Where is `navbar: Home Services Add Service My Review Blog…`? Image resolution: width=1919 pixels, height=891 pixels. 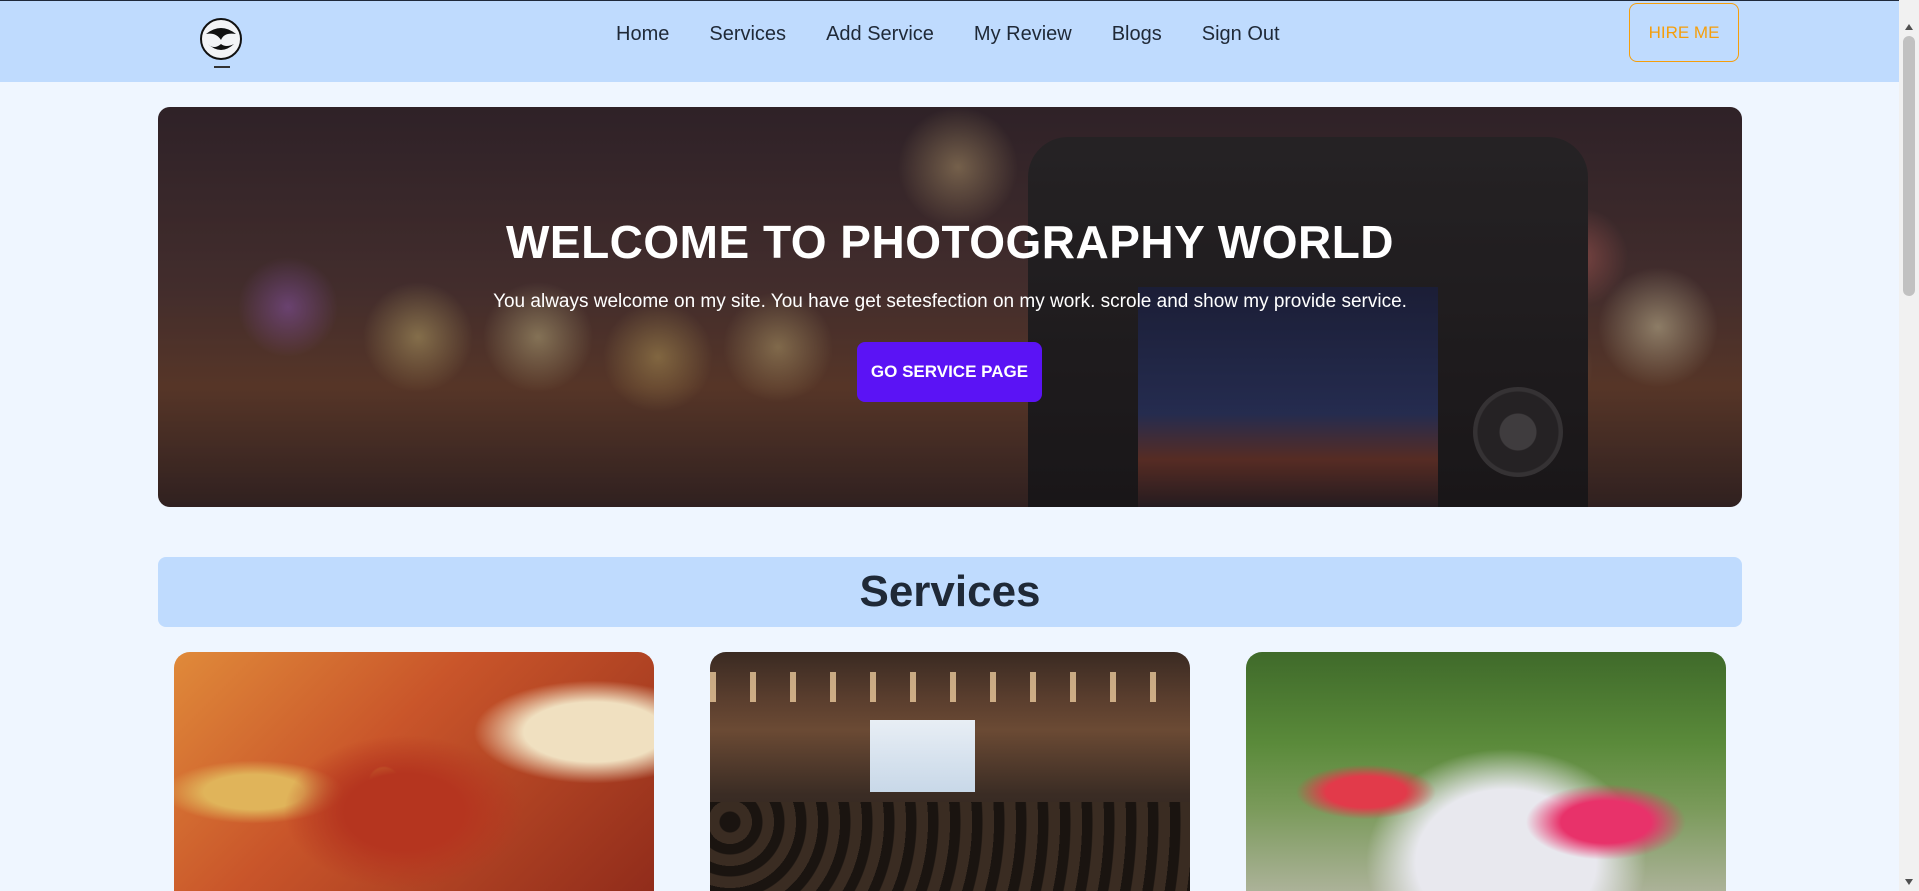 navbar: Home Services Add Service My Review Blog… is located at coordinates (949, 41).